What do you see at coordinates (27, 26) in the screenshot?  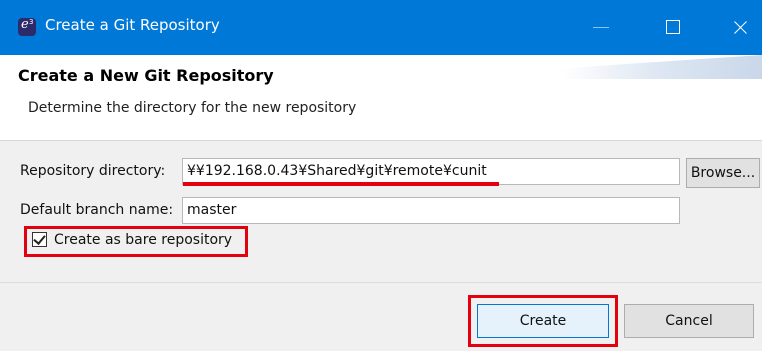 I see `eclipse-app-icon` at bounding box center [27, 26].